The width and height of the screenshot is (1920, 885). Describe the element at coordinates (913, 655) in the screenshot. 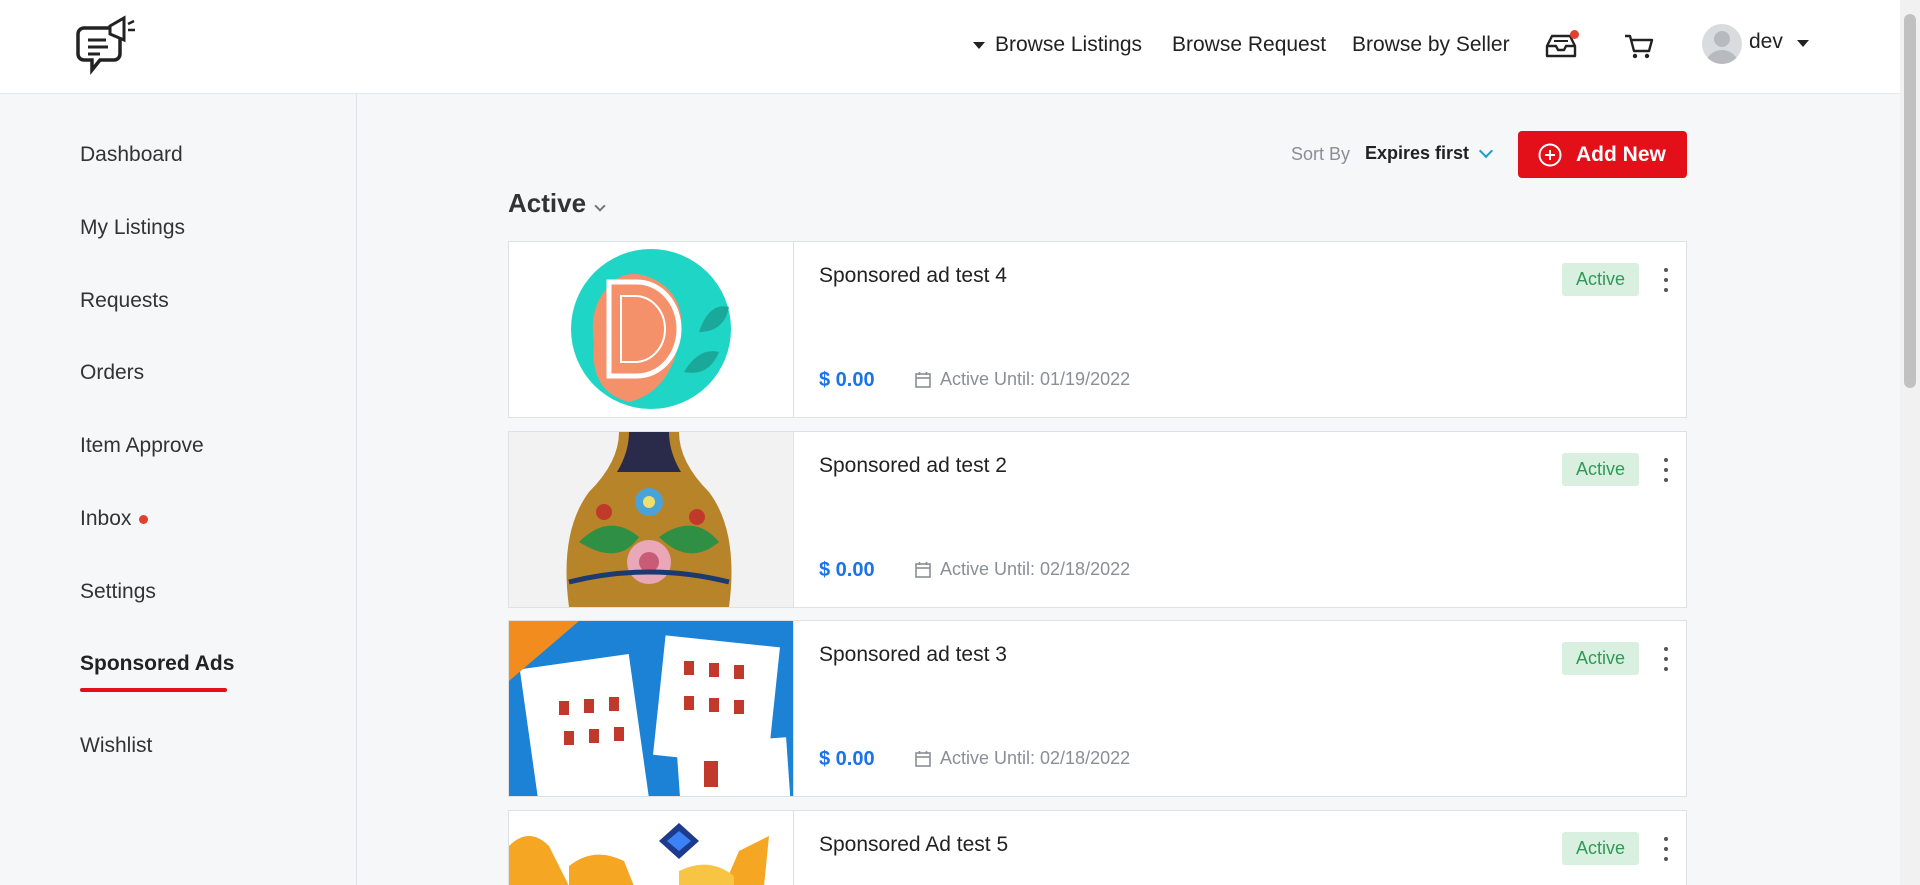

I see `ad-title: Sponsored ad test 3` at that location.